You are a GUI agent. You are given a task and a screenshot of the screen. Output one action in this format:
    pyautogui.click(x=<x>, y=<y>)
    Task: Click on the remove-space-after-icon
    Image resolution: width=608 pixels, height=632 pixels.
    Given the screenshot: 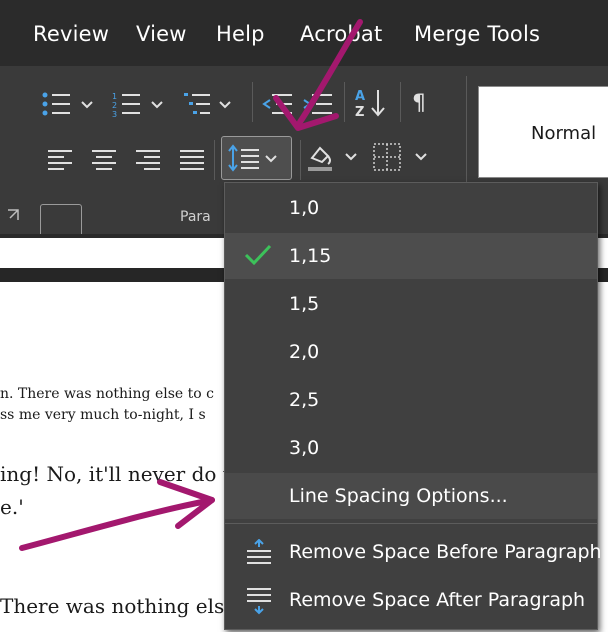 What is the action you would take?
    pyautogui.click(x=259, y=601)
    